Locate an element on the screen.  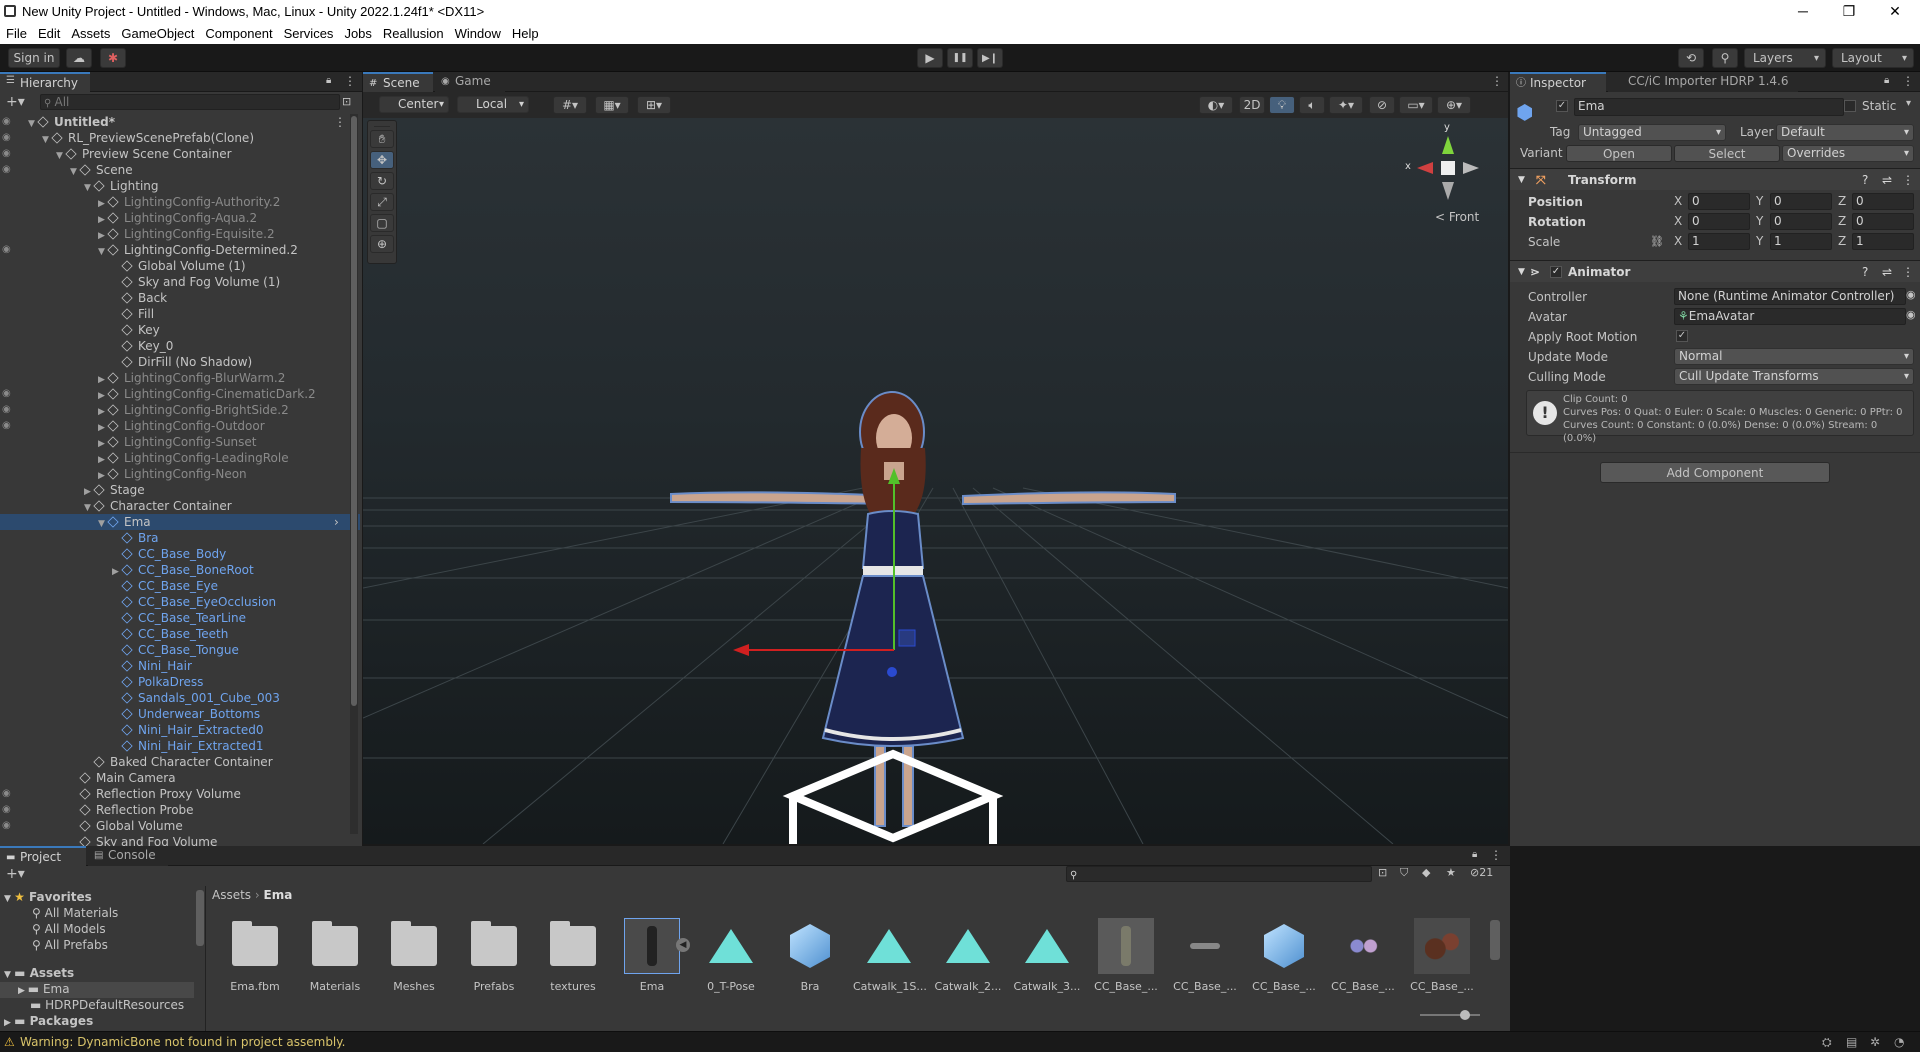
add-component-button: Add Component is located at coordinates (1715, 472).